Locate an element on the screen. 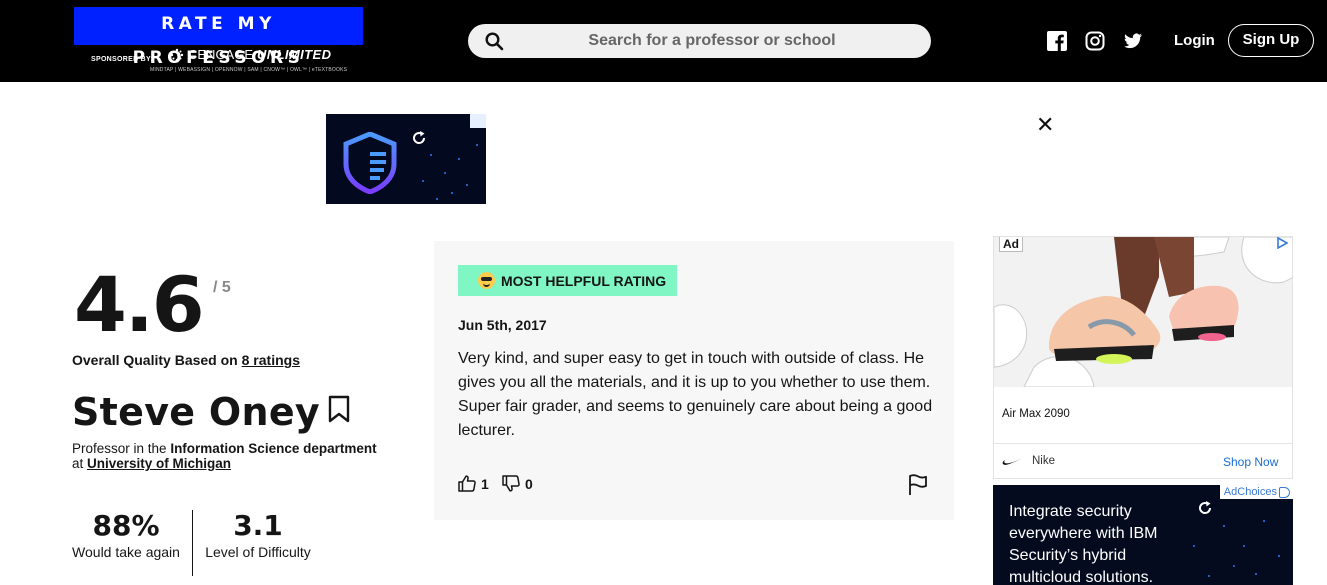 The width and height of the screenshot is (1327, 585). search-input is located at coordinates (712, 41).